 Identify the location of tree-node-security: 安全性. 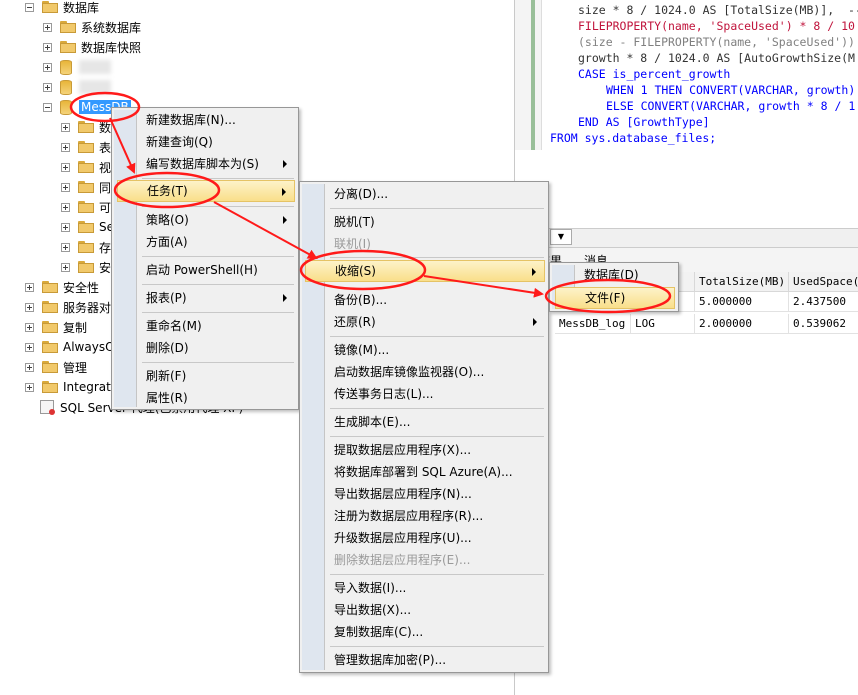
(62, 287).